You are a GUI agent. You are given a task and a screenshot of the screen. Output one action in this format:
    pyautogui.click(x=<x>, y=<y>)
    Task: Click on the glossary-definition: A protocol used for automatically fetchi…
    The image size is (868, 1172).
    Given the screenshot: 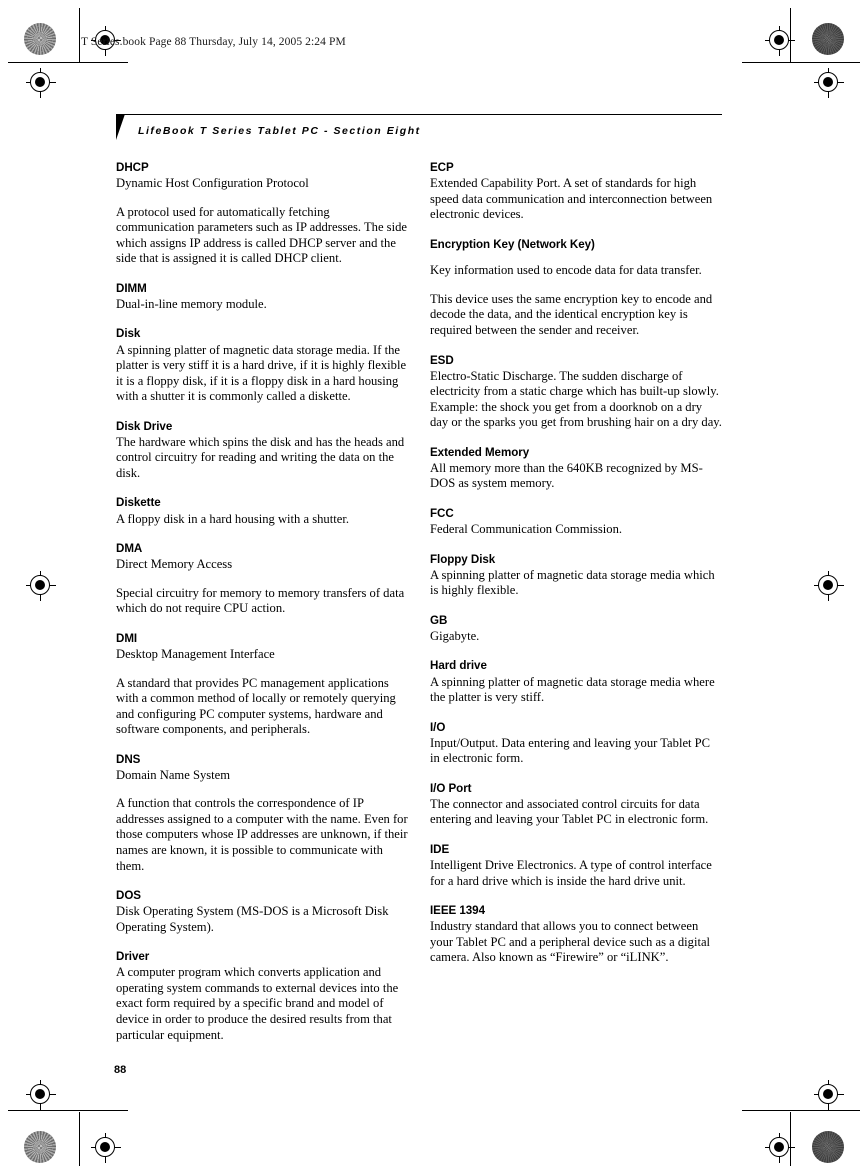 What is the action you would take?
    pyautogui.click(x=261, y=235)
    